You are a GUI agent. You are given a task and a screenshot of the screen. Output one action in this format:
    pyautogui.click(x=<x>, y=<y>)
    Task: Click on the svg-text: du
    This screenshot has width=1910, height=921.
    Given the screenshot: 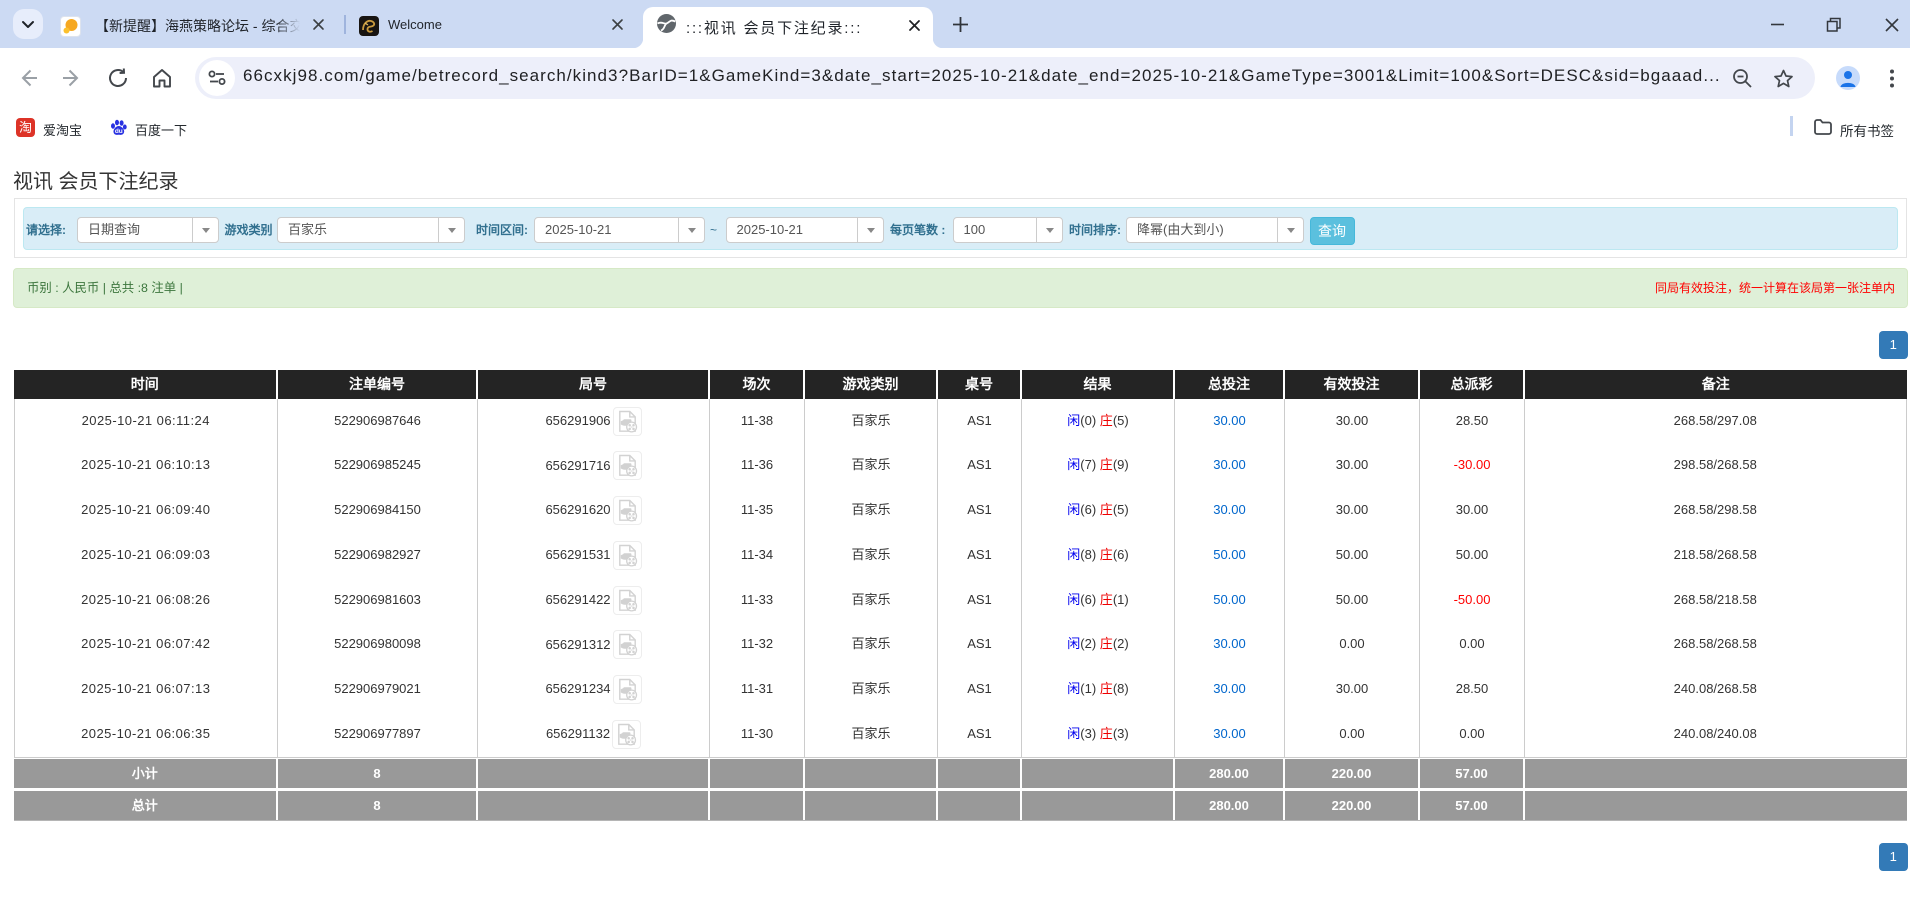 What is the action you would take?
    pyautogui.click(x=119, y=131)
    